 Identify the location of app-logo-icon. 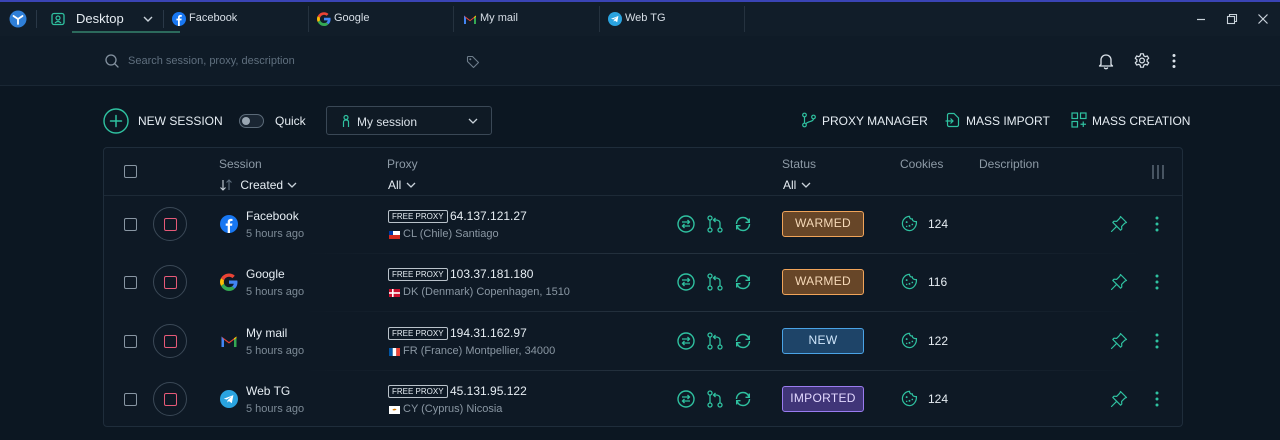
(18, 19).